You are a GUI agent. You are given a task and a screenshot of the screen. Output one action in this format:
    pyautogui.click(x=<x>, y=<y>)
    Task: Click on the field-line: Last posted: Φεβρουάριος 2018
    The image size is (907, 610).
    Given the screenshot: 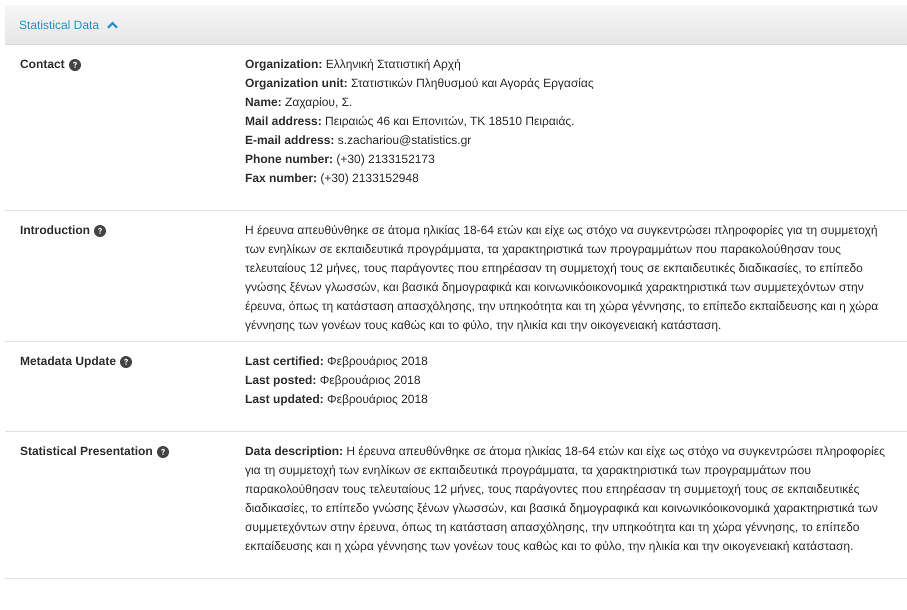 What is the action you would take?
    pyautogui.click(x=333, y=380)
    